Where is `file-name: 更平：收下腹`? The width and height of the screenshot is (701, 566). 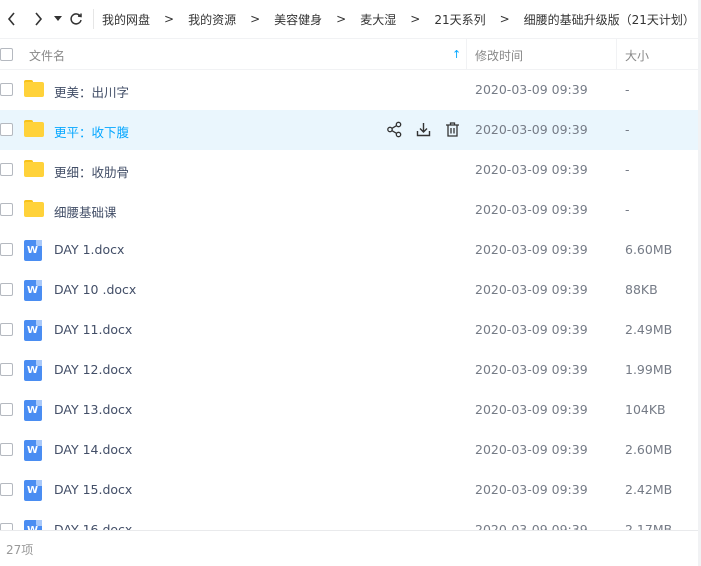
file-name: 更平：收下腹 is located at coordinates (91, 131).